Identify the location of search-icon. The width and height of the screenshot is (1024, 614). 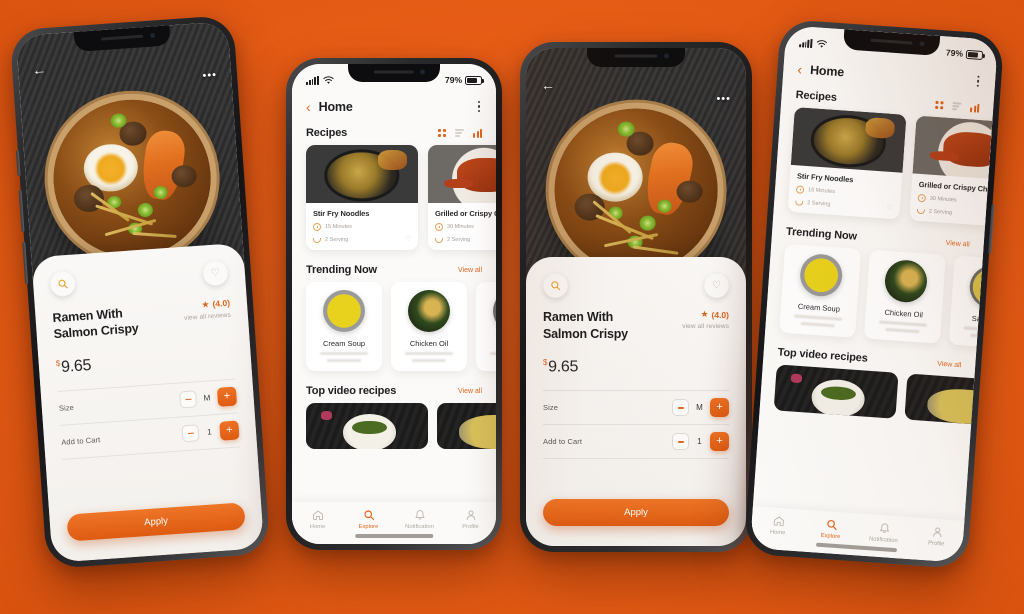
(368, 515).